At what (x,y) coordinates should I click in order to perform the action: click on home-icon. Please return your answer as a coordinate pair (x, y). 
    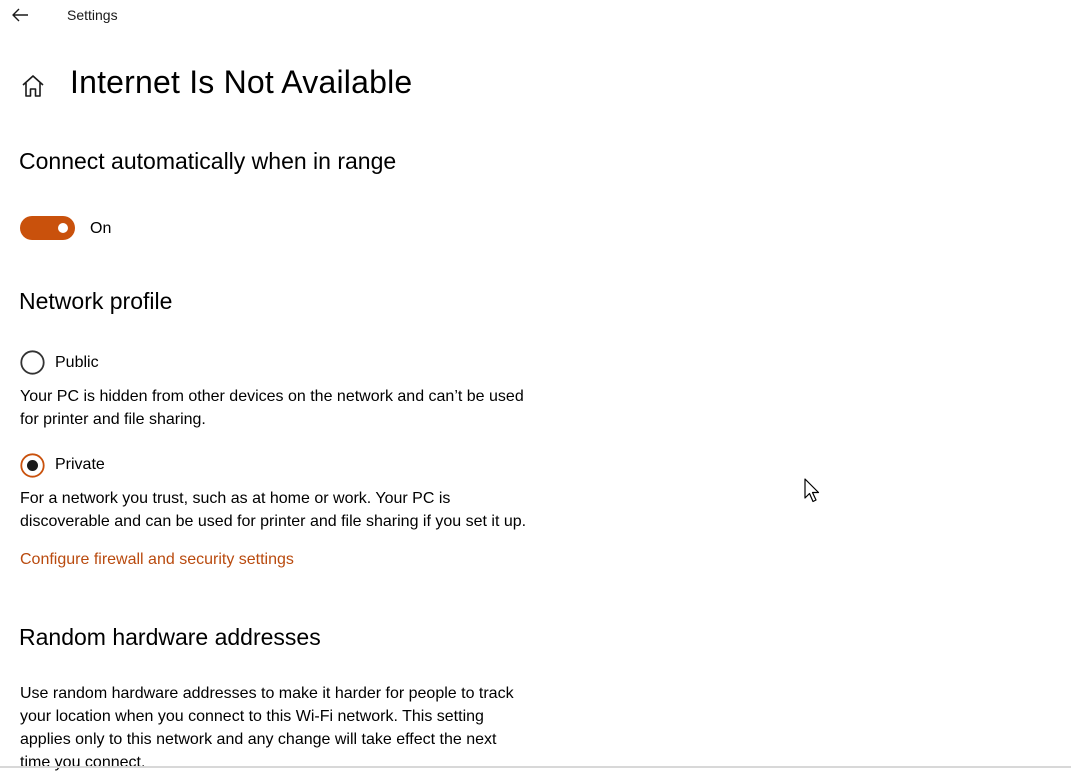
    Looking at the image, I should click on (33, 86).